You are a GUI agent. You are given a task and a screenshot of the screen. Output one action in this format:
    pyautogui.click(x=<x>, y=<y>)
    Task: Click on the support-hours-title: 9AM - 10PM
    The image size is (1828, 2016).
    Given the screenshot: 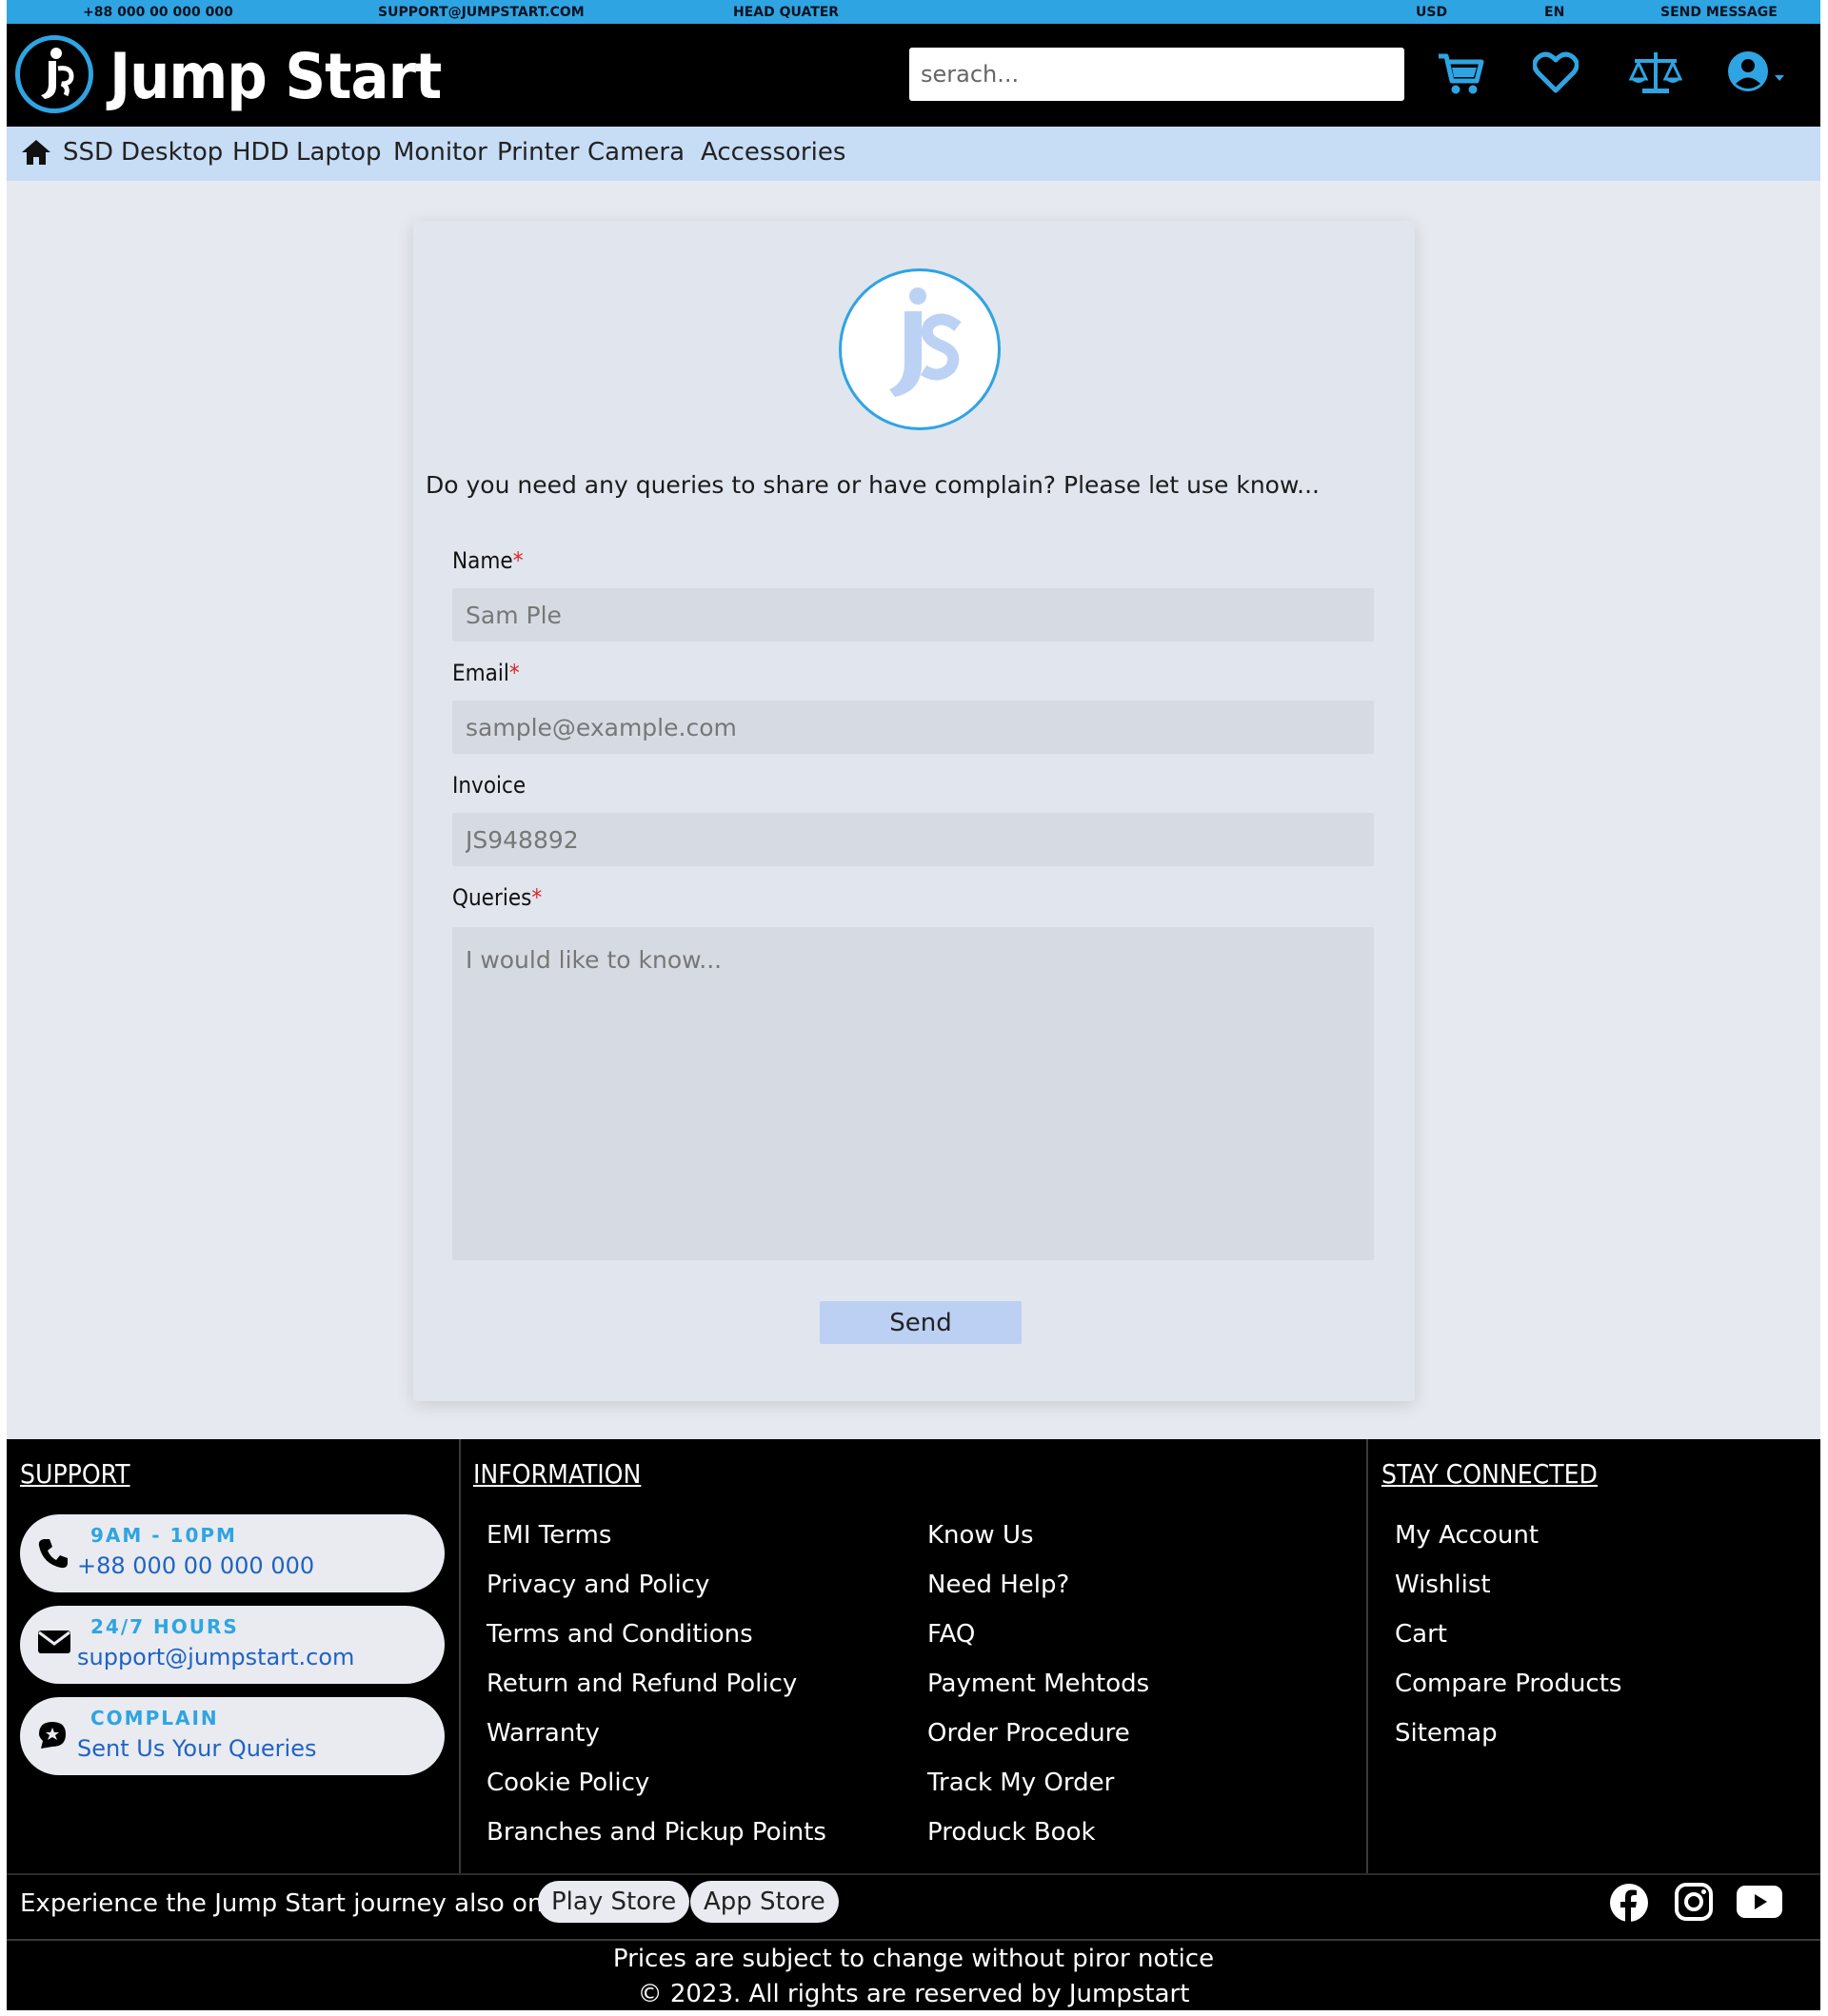 What is the action you would take?
    pyautogui.click(x=163, y=1535)
    